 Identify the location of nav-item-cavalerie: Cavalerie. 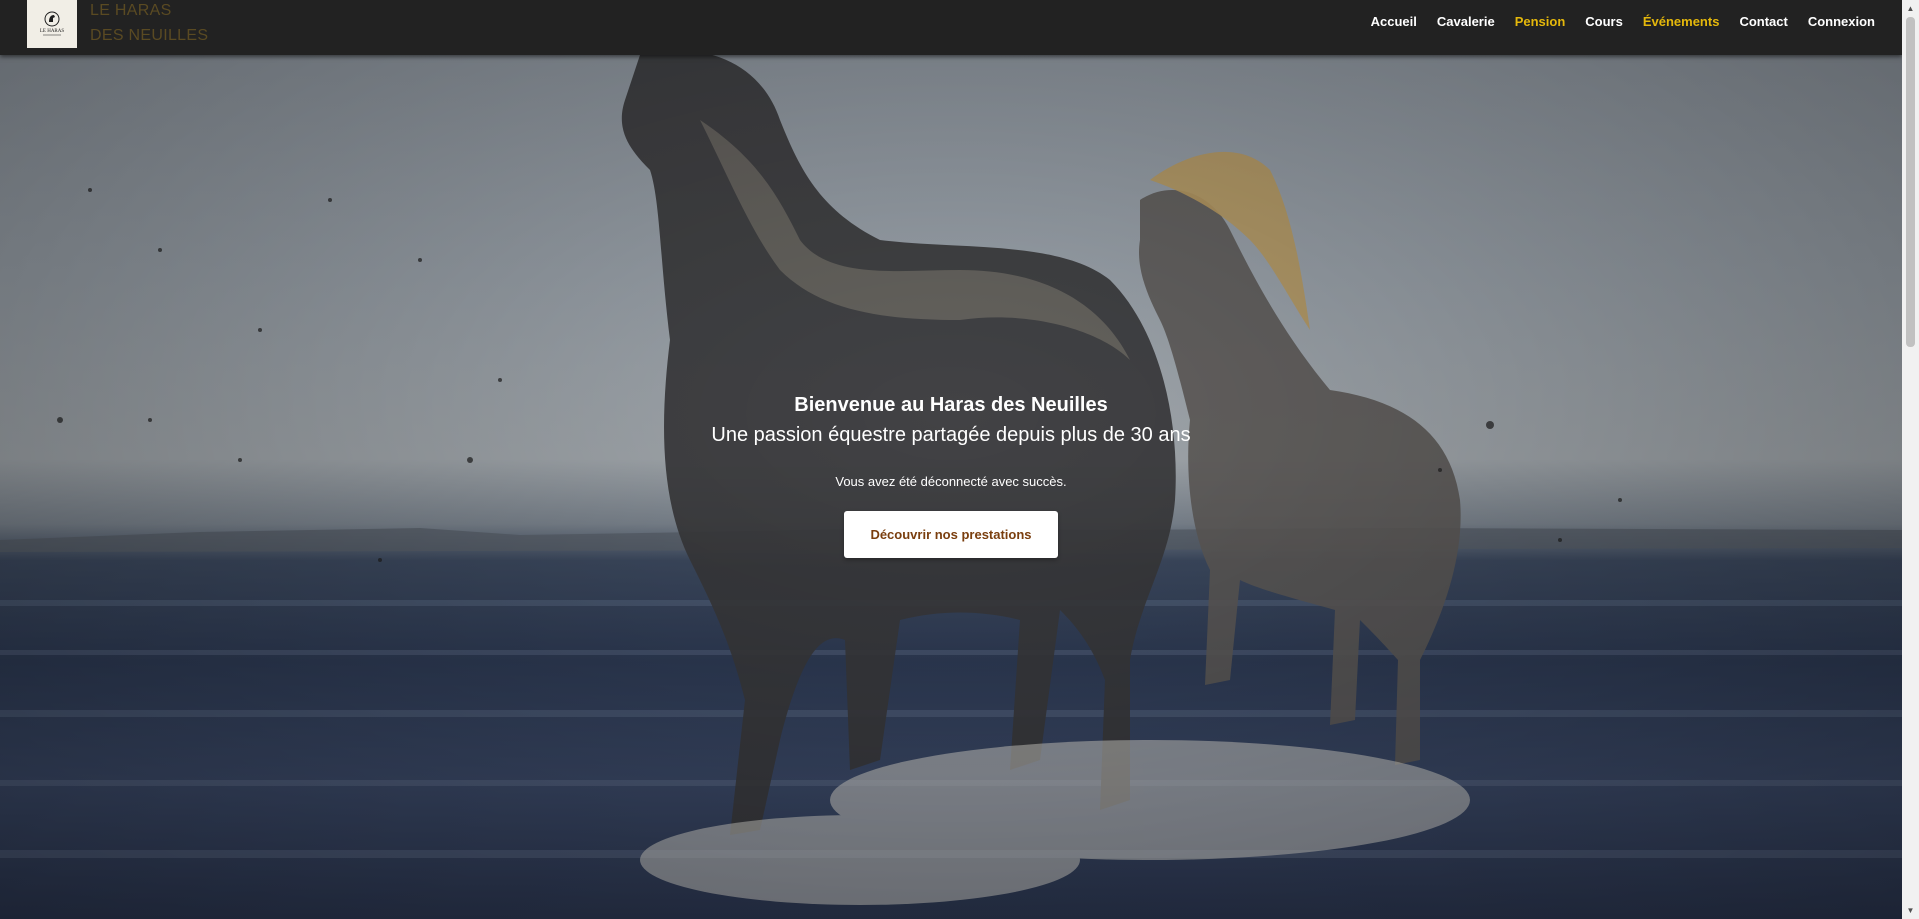
(1466, 21).